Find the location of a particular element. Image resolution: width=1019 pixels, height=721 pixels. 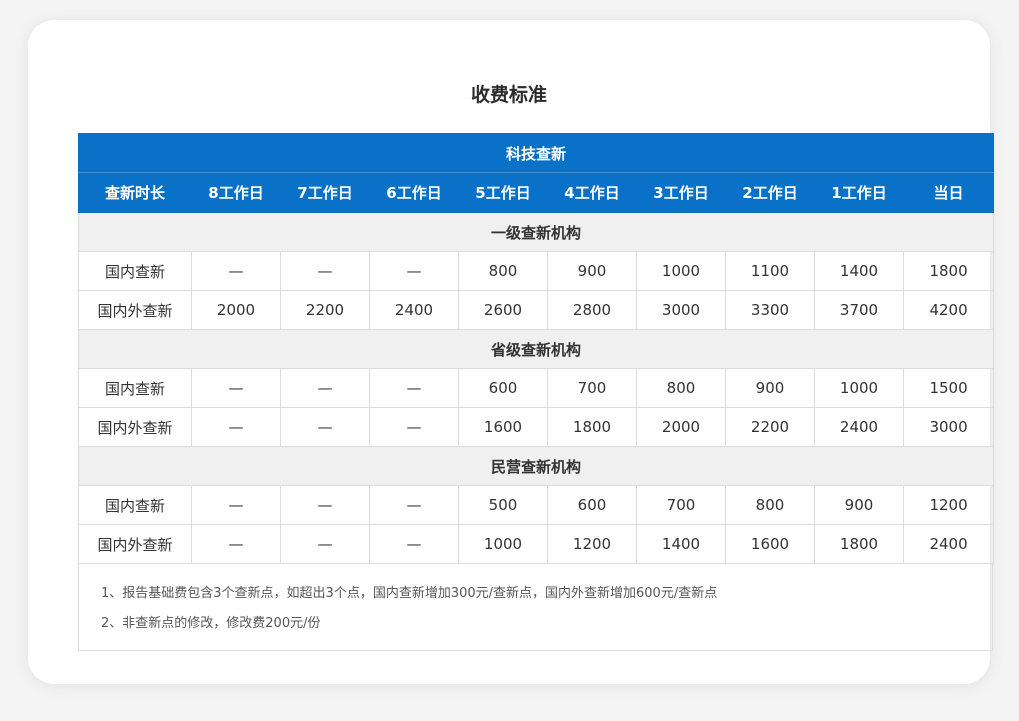

column-header: 5工作日 is located at coordinates (503, 192).